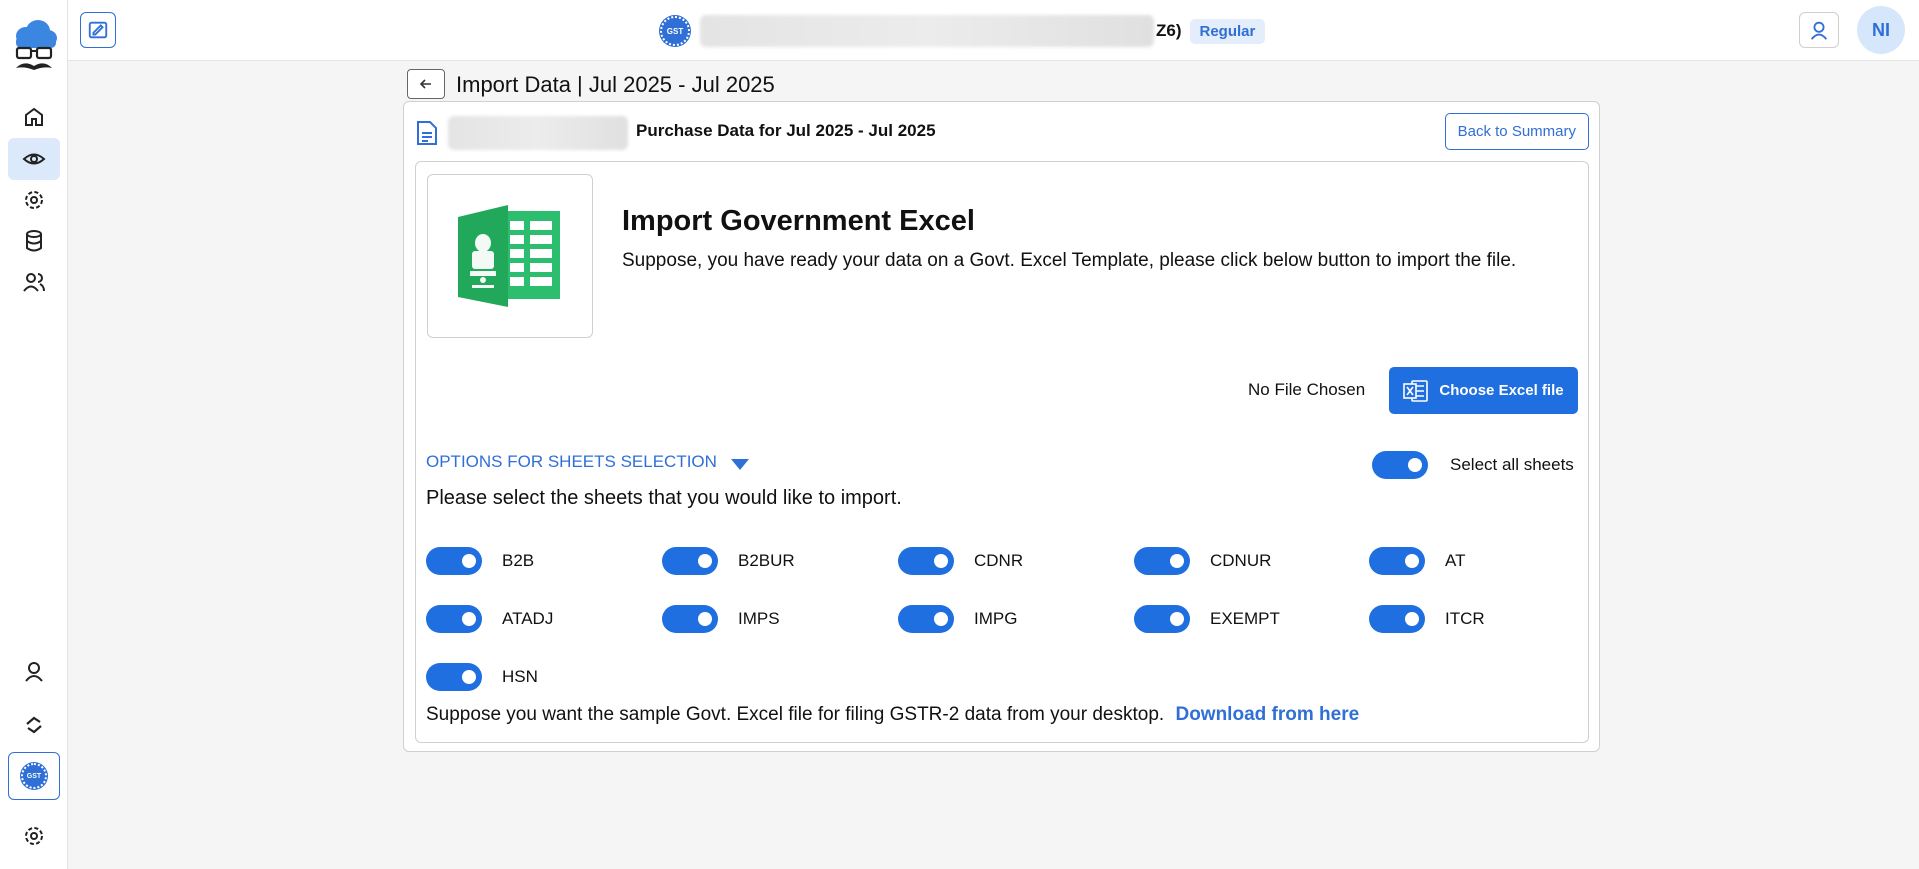 The image size is (1919, 869). I want to click on database-button, so click(34, 241).